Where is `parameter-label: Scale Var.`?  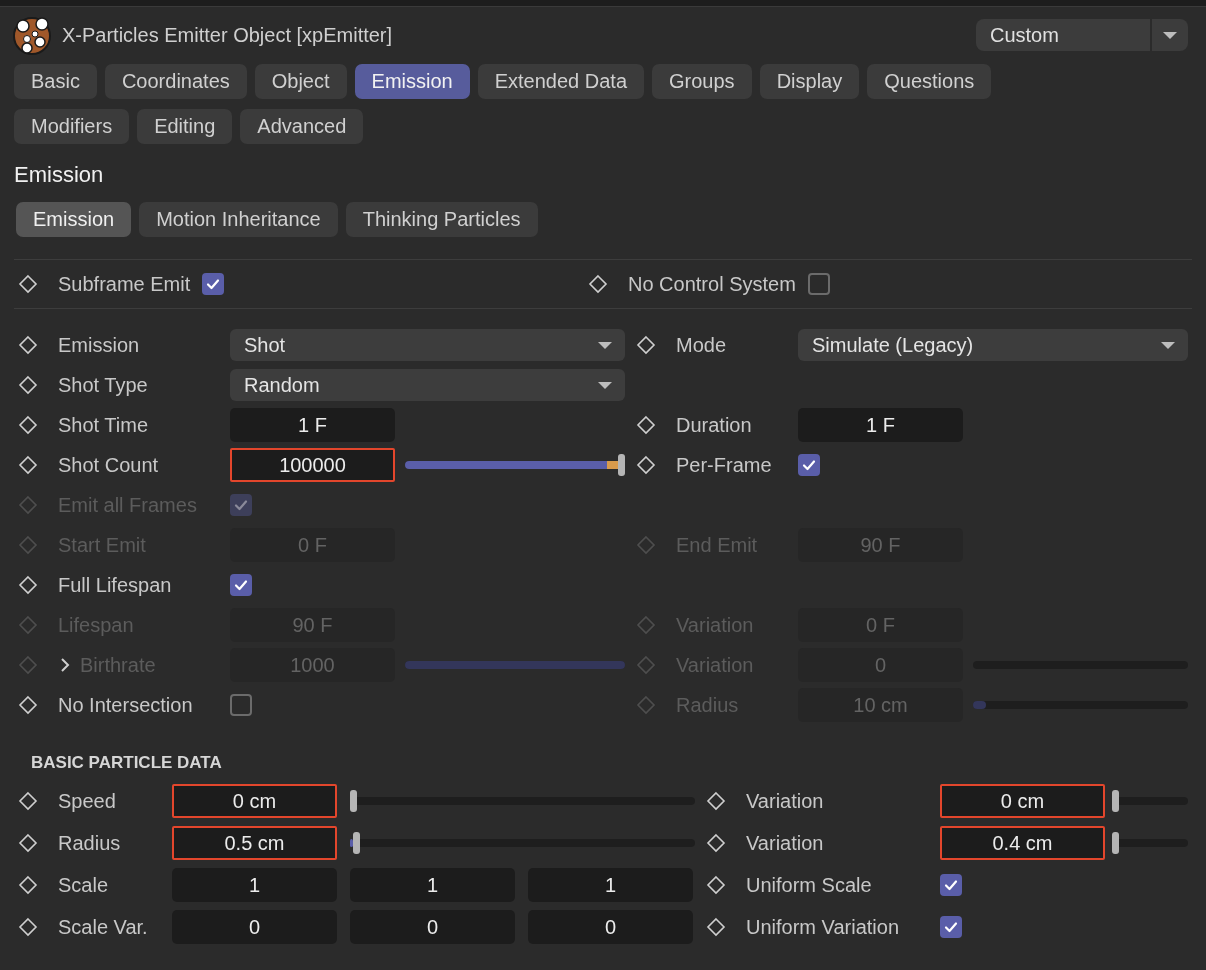 parameter-label: Scale Var. is located at coordinates (103, 927).